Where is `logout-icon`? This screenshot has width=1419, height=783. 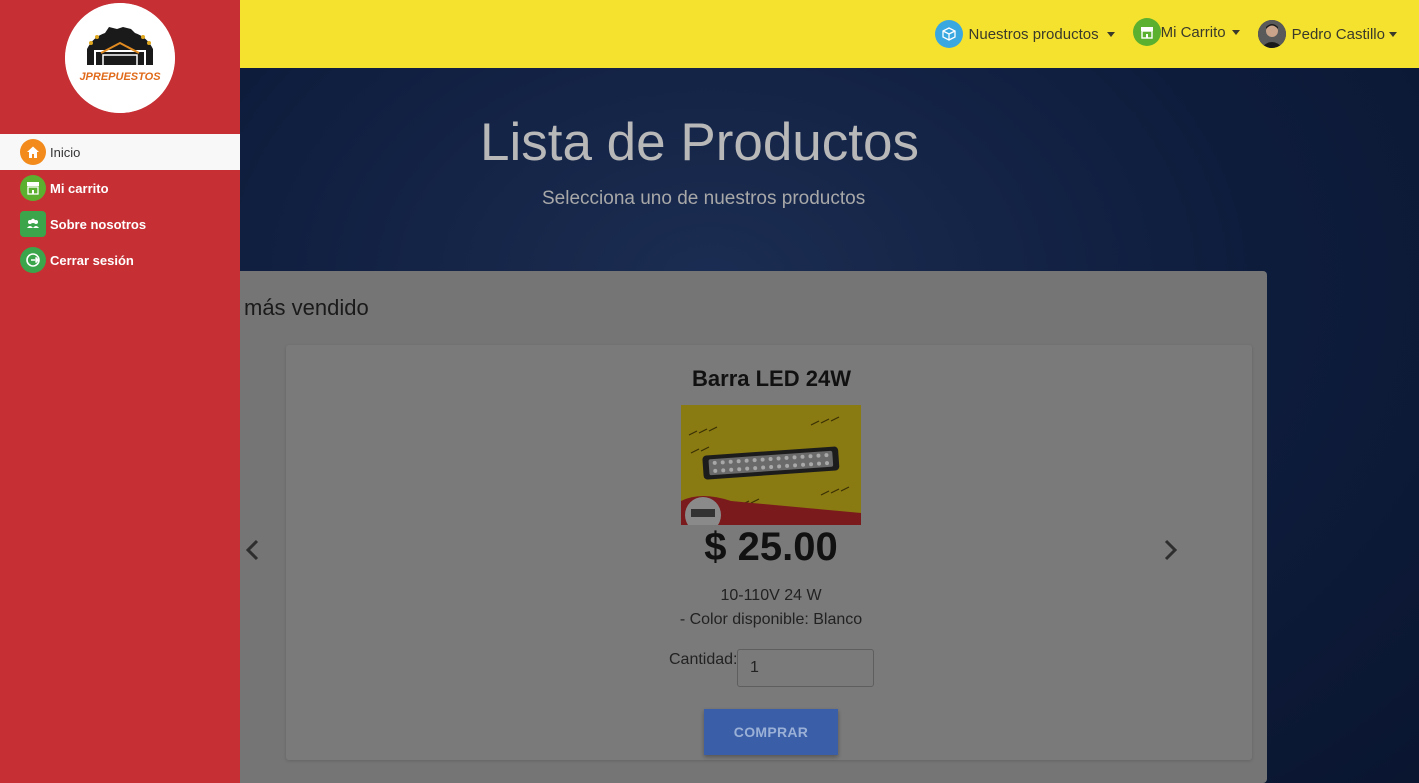
logout-icon is located at coordinates (33, 260).